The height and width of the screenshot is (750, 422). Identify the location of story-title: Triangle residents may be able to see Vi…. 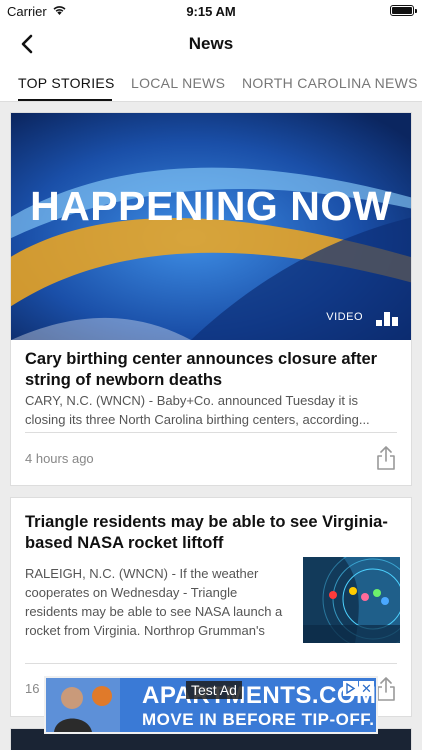
(211, 533).